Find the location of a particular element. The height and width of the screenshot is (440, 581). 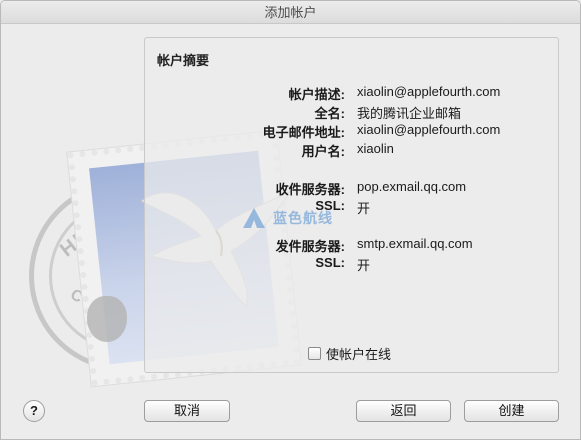

watermark: 蓝色航线 is located at coordinates (286, 218).